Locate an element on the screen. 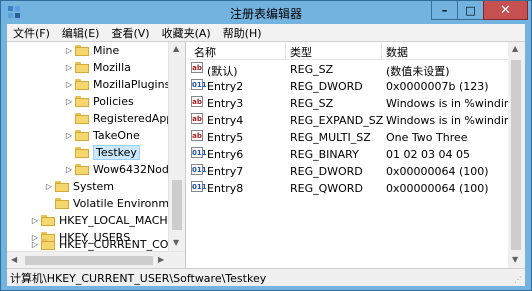 The height and width of the screenshot is (291, 532). value-name: Entry6 is located at coordinates (225, 154).